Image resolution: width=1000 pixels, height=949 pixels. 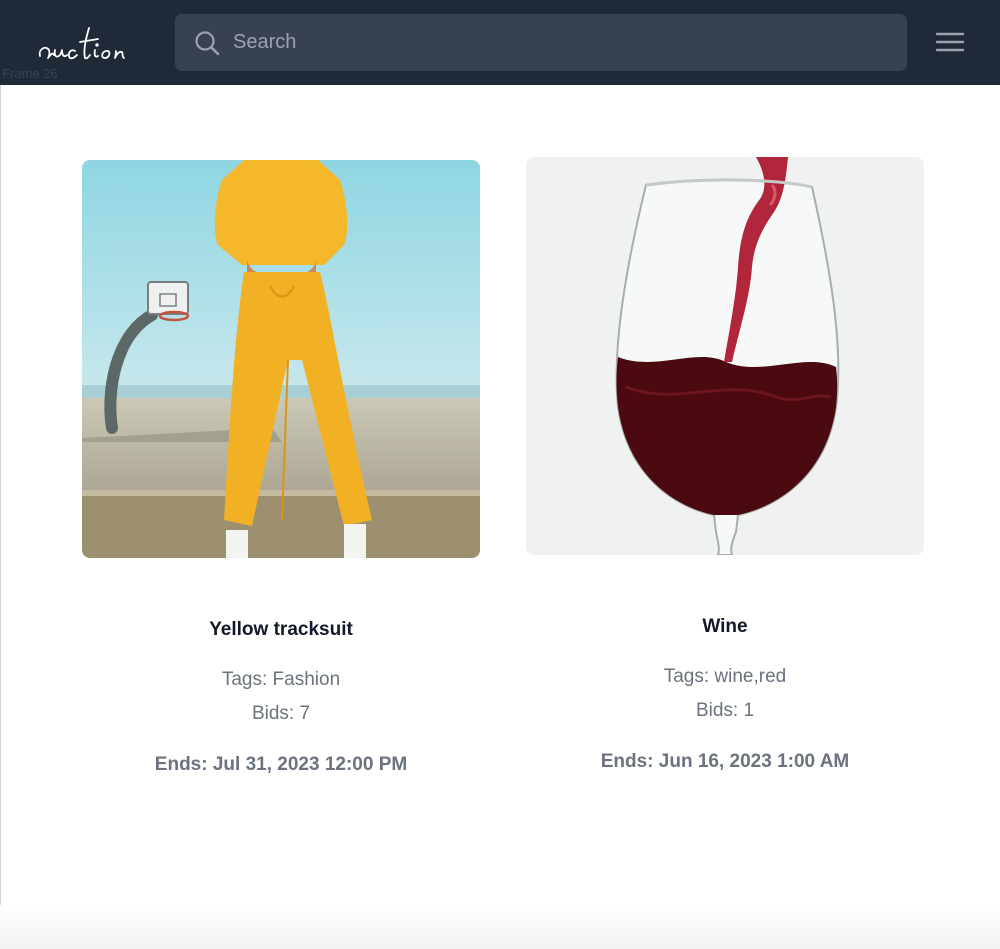 I want to click on auction-tags: Tags: wine,red, so click(x=725, y=676).